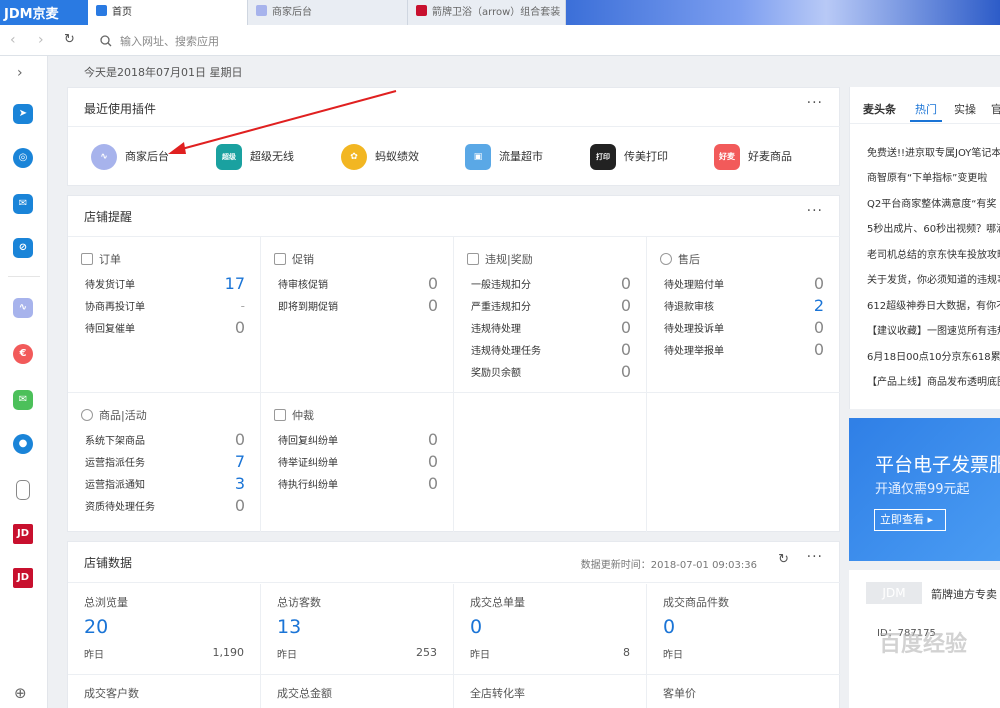  Describe the element at coordinates (551, 373) in the screenshot. I see `reminder-row: 奖励贝余额 0` at that location.